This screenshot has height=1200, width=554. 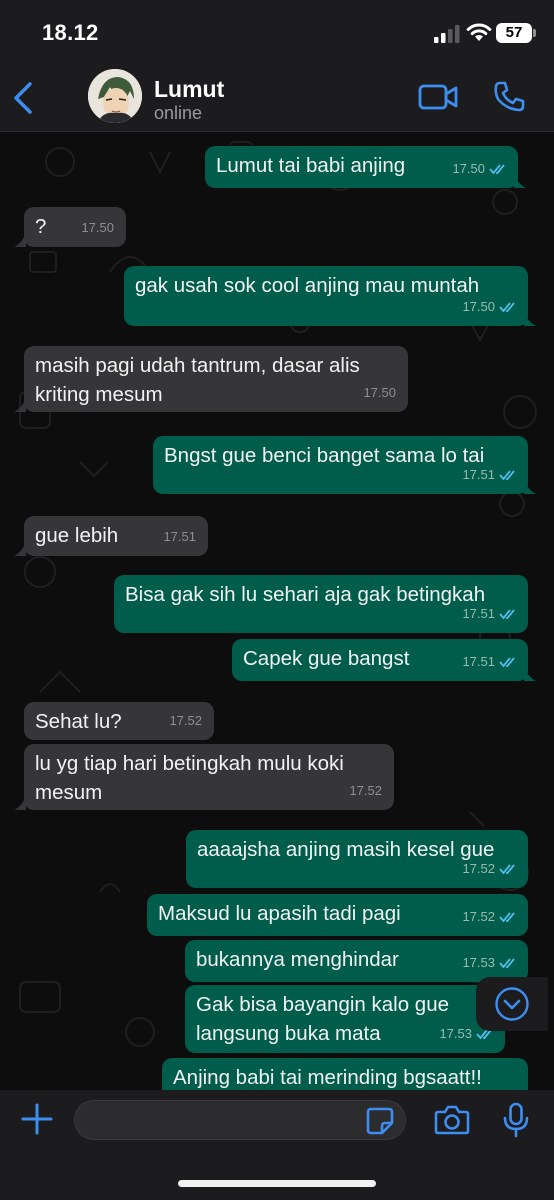 I want to click on sticker-button, so click(x=380, y=1121).